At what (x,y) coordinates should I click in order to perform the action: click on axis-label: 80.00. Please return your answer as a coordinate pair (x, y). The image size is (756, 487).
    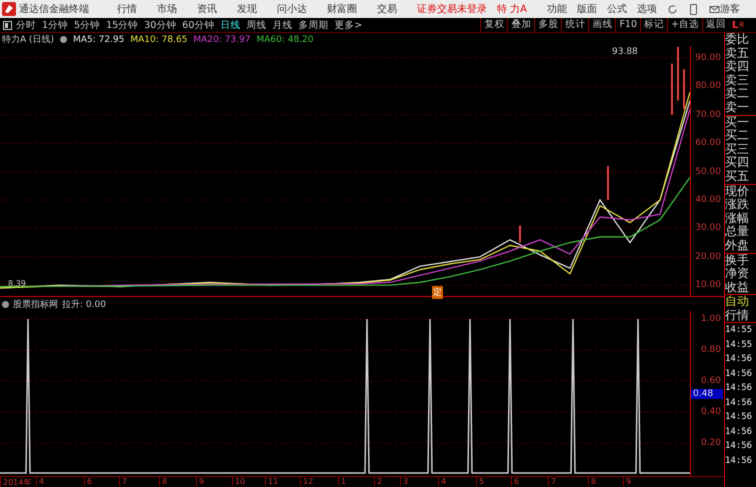
    Looking at the image, I should click on (708, 86).